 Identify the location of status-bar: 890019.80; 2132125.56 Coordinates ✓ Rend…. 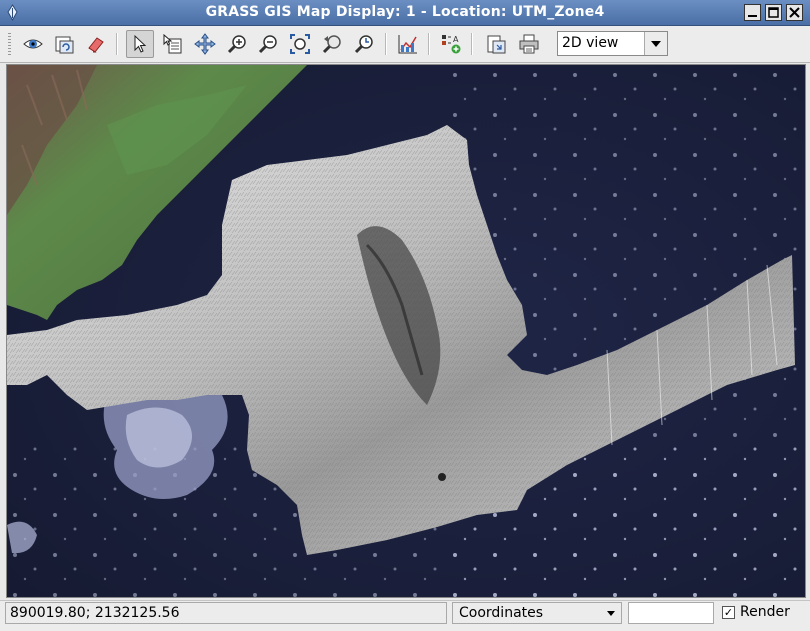
(405, 615).